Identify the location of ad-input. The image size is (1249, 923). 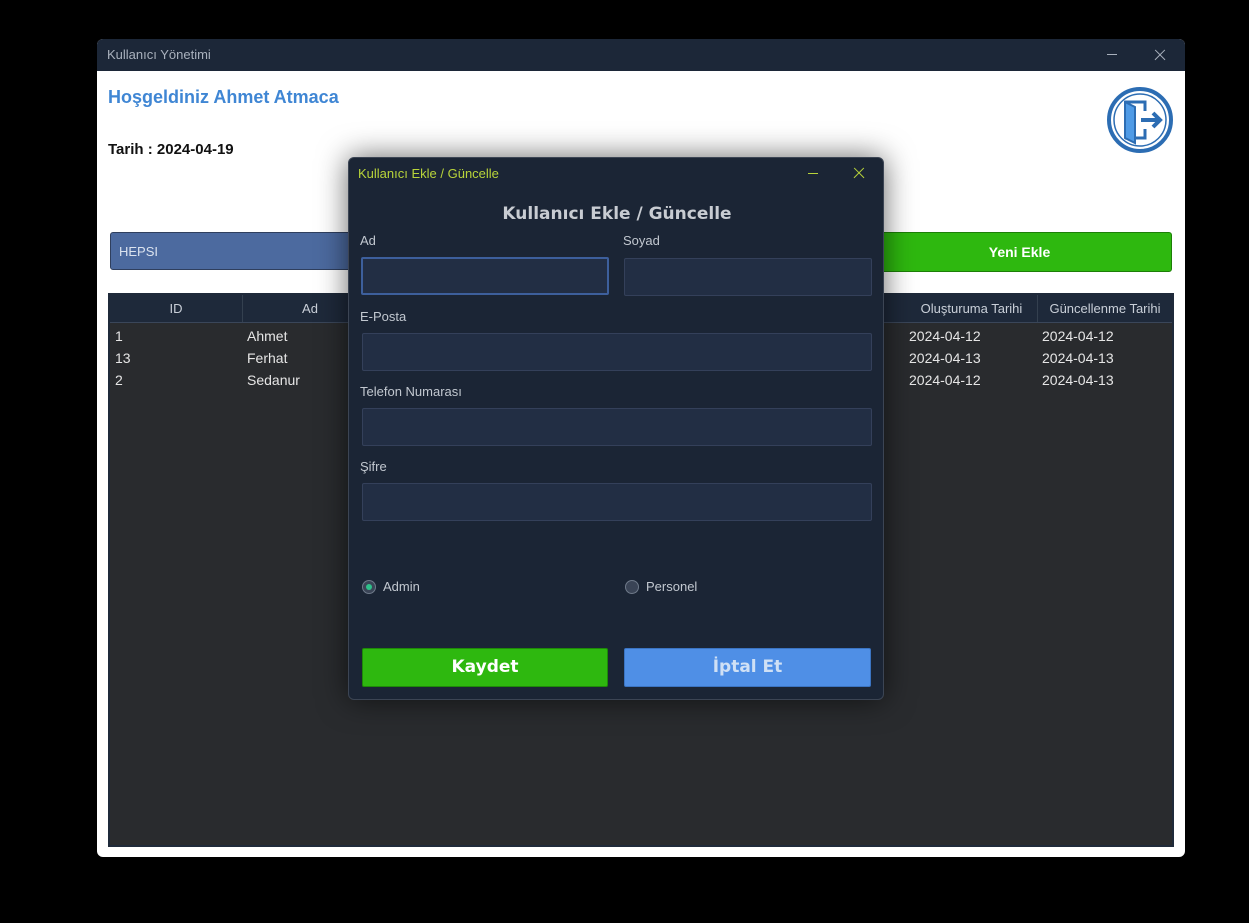
(485, 276).